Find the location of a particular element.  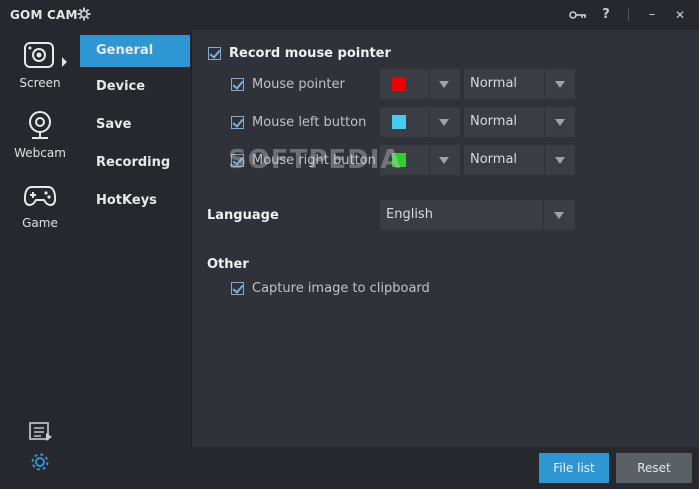

nav-game-label: Game is located at coordinates (40, 223).